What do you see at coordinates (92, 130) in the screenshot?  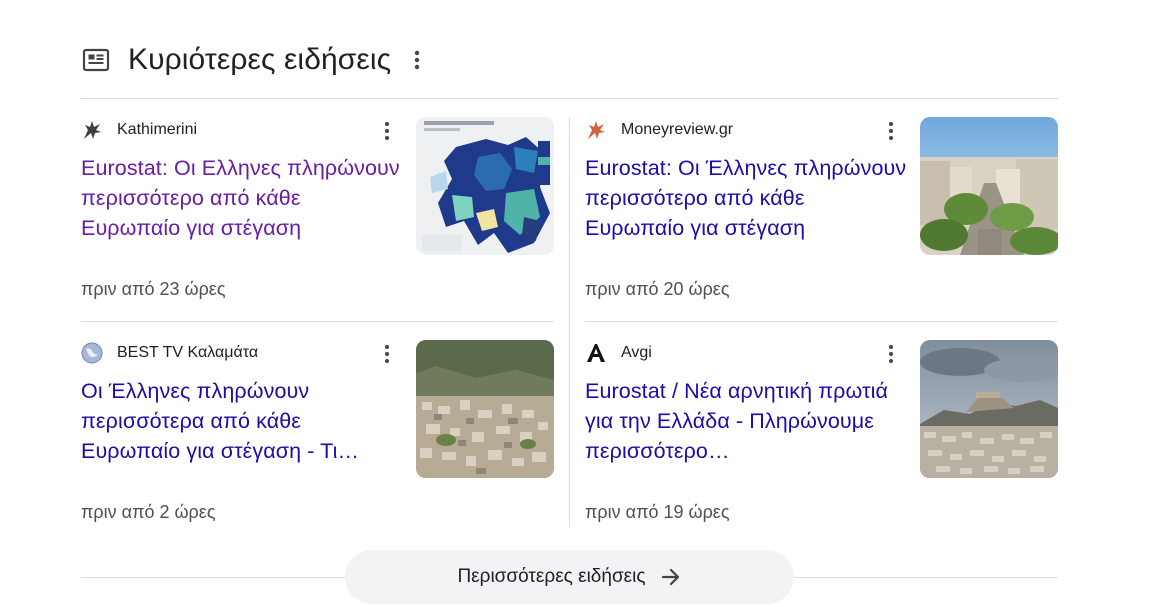 I see `kathimerini-logo-icon` at bounding box center [92, 130].